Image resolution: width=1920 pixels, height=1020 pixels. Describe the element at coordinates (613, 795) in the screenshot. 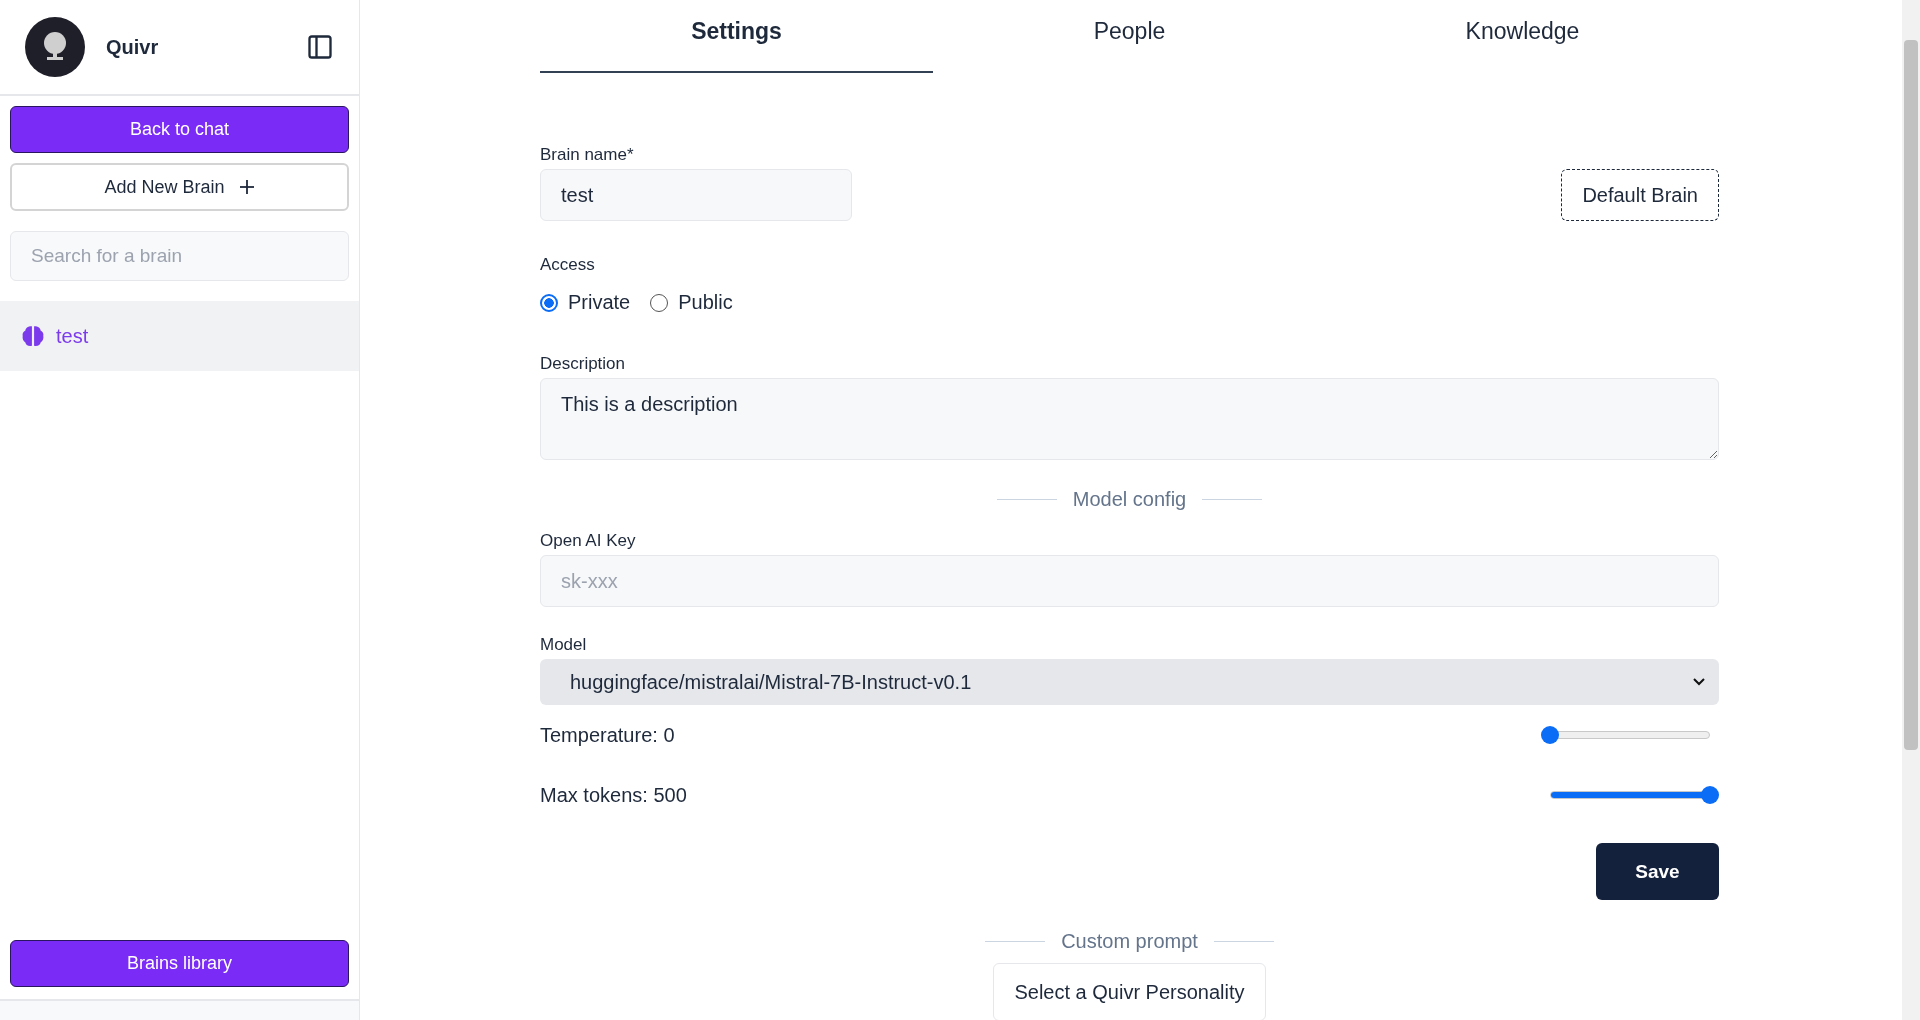

I see `slider-label: Max tokens: 500` at that location.